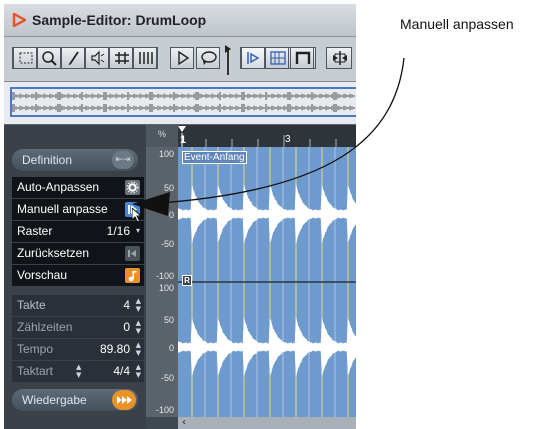 Image resolution: width=536 pixels, height=429 pixels. What do you see at coordinates (78, 349) in the screenshot?
I see `tempo-row: Tempo 89.80 ▲ ▼` at bounding box center [78, 349].